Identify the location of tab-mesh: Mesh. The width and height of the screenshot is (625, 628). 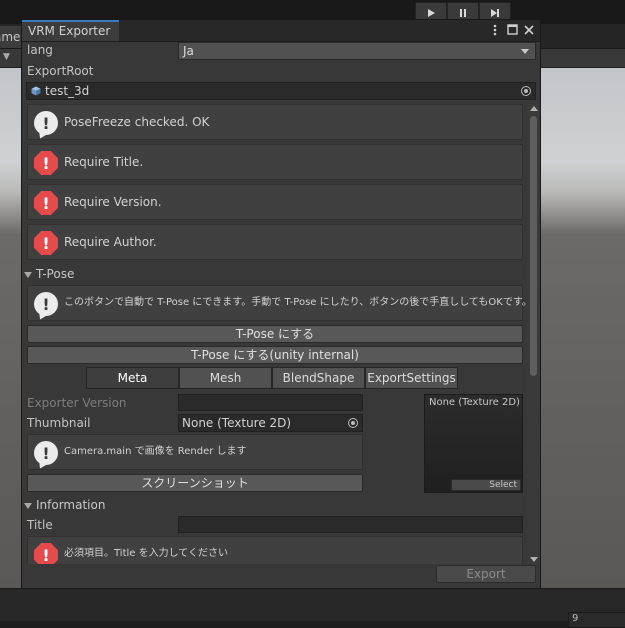
(225, 378).